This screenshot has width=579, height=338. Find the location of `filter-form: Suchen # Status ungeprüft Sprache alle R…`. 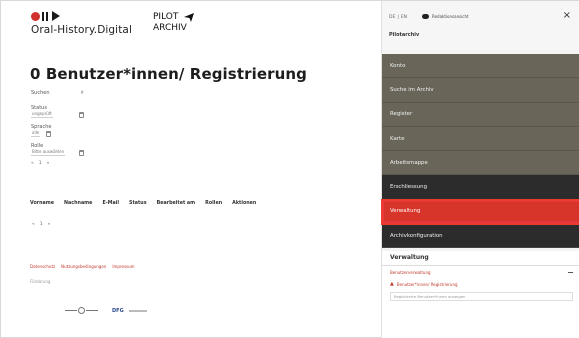

filter-form: Suchen # Status ungeprüft Sprache alle R… is located at coordinates (58, 128).